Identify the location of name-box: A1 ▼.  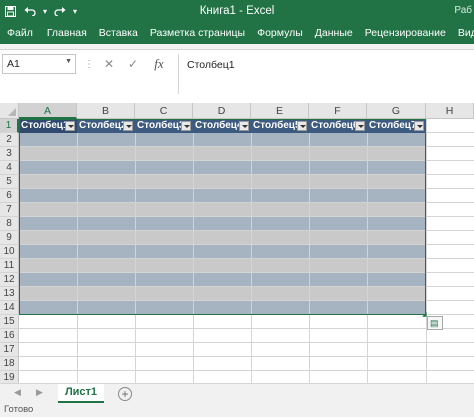
(39, 64).